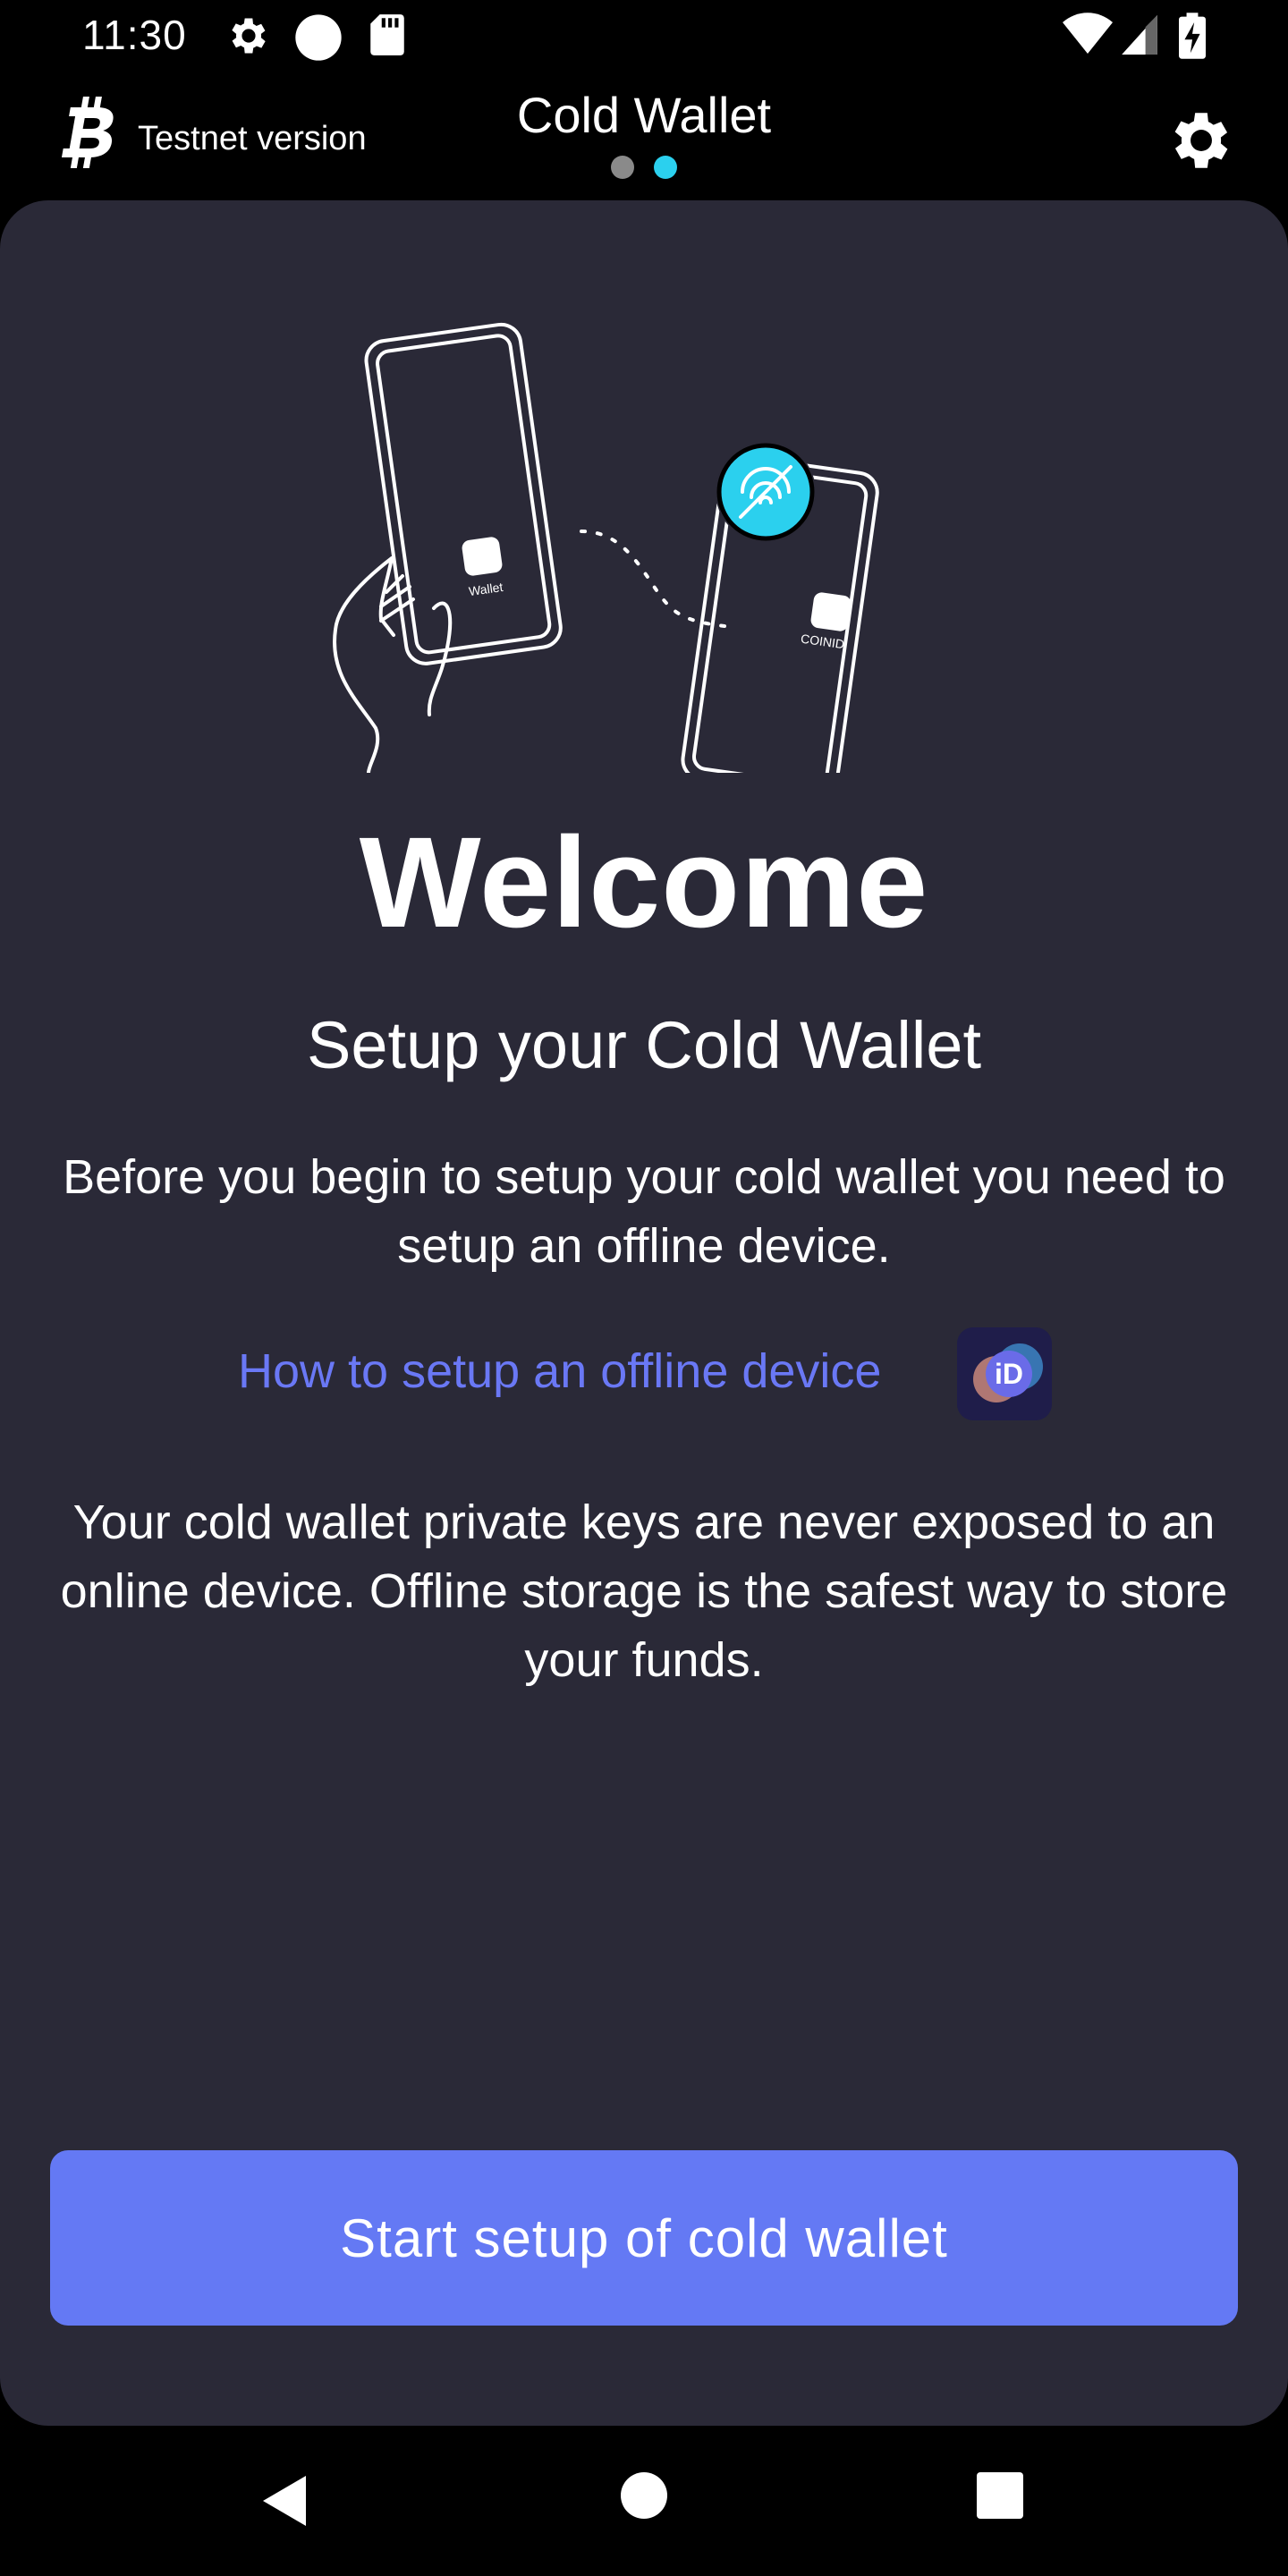 The image size is (1288, 2576). What do you see at coordinates (559, 1371) in the screenshot?
I see `offline-device-help-link: How to setup an offline device` at bounding box center [559, 1371].